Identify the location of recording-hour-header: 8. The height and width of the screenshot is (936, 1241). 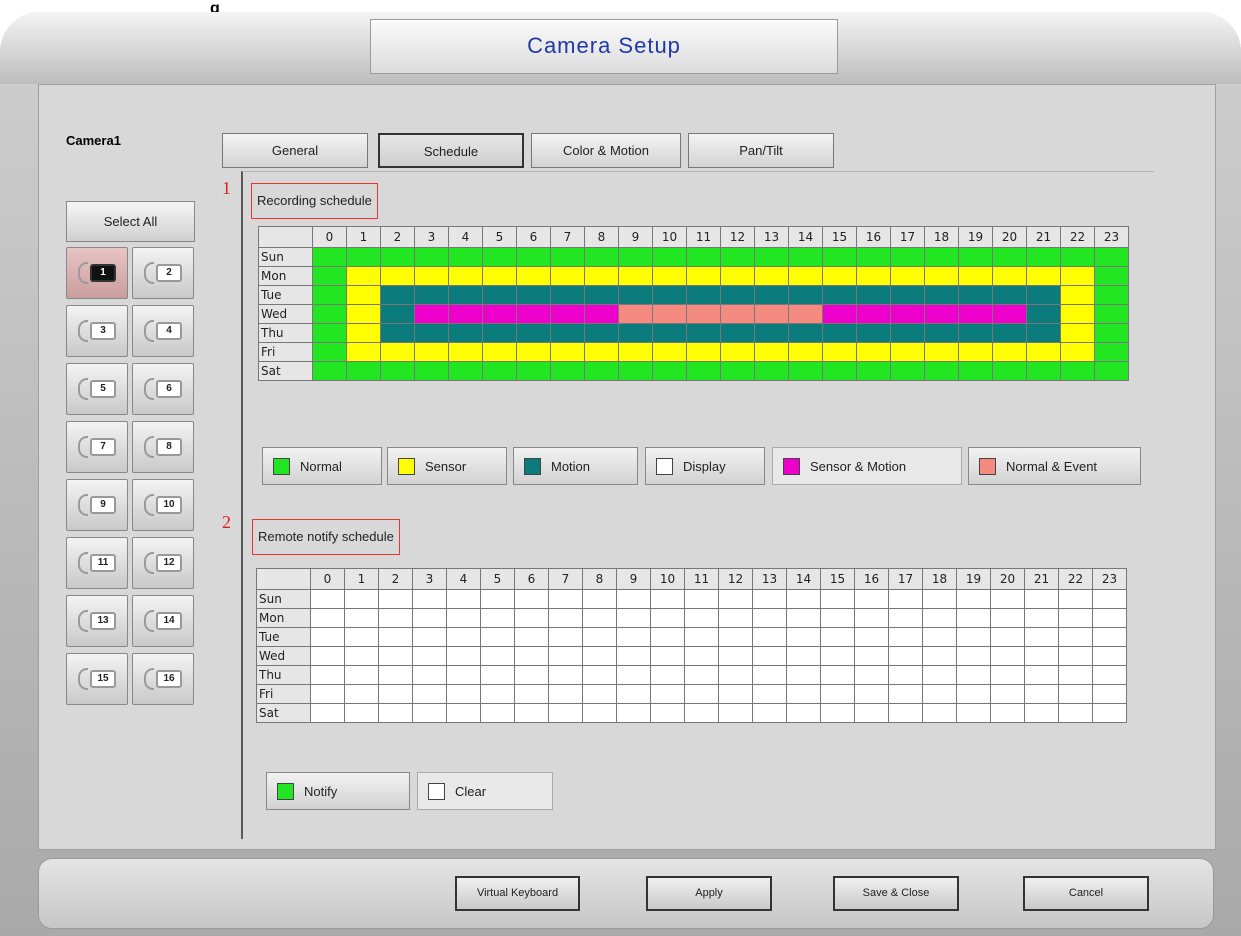
(601, 237).